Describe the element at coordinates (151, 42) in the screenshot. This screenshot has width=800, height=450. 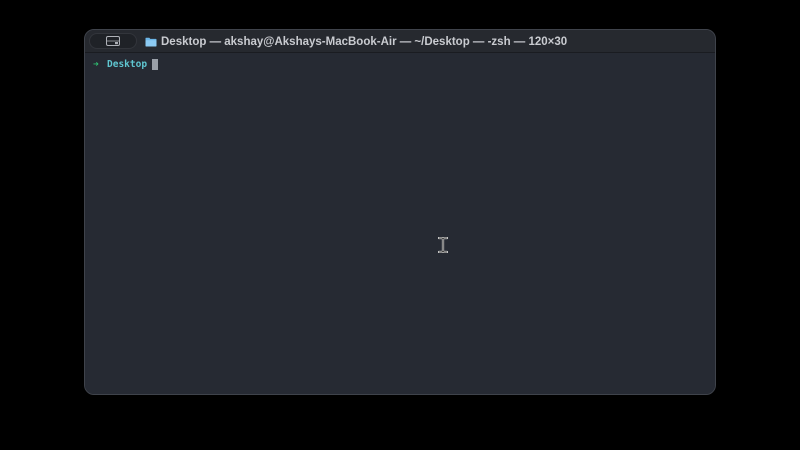
I see `folder-icon` at that location.